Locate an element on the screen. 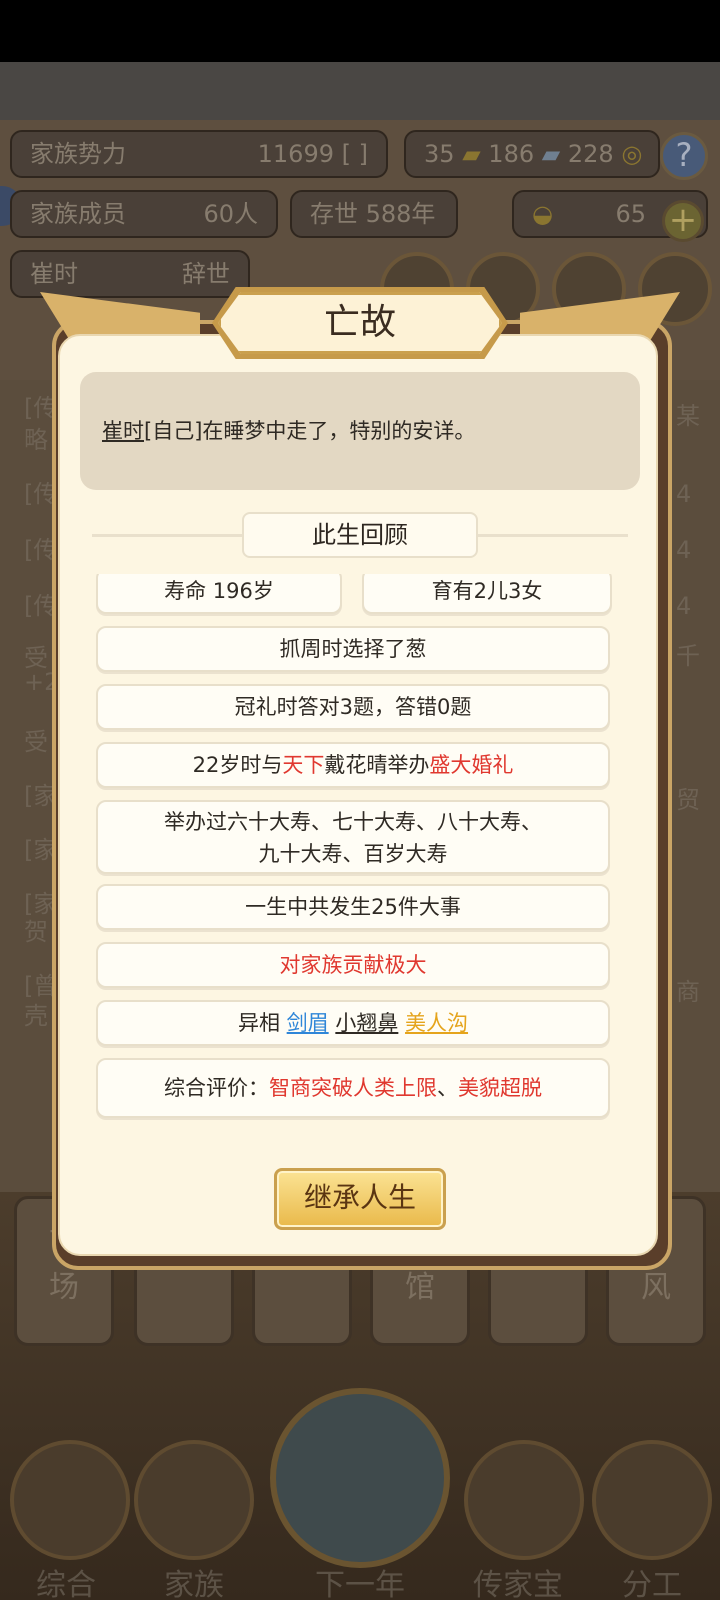  review-children: 育有2儿3女 is located at coordinates (487, 594).